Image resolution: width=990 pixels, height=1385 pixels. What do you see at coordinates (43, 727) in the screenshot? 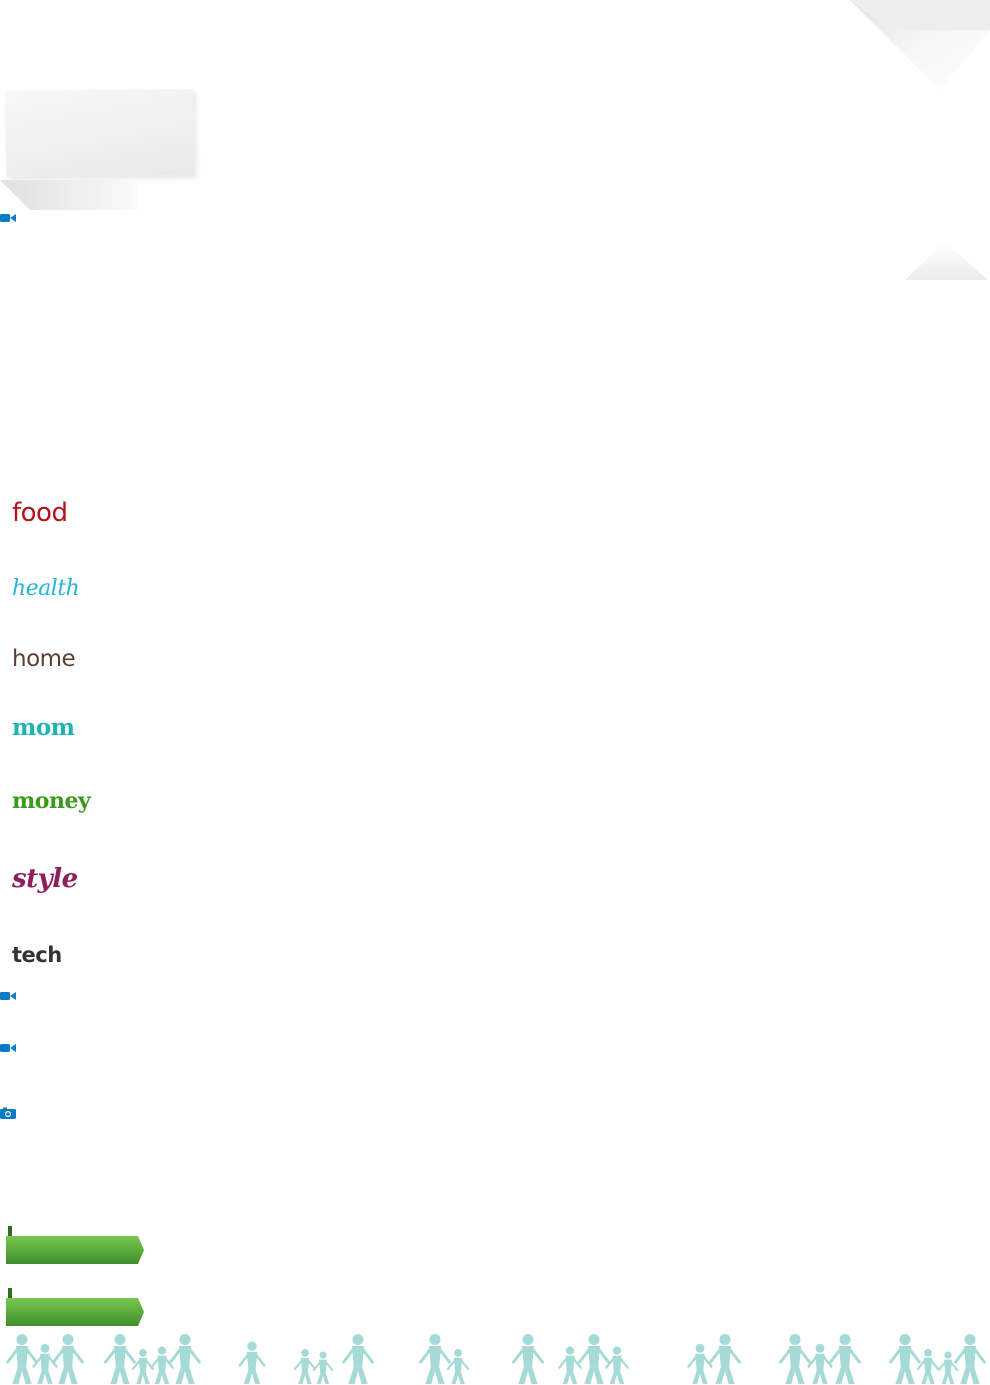
I see `category-mom: mom` at bounding box center [43, 727].